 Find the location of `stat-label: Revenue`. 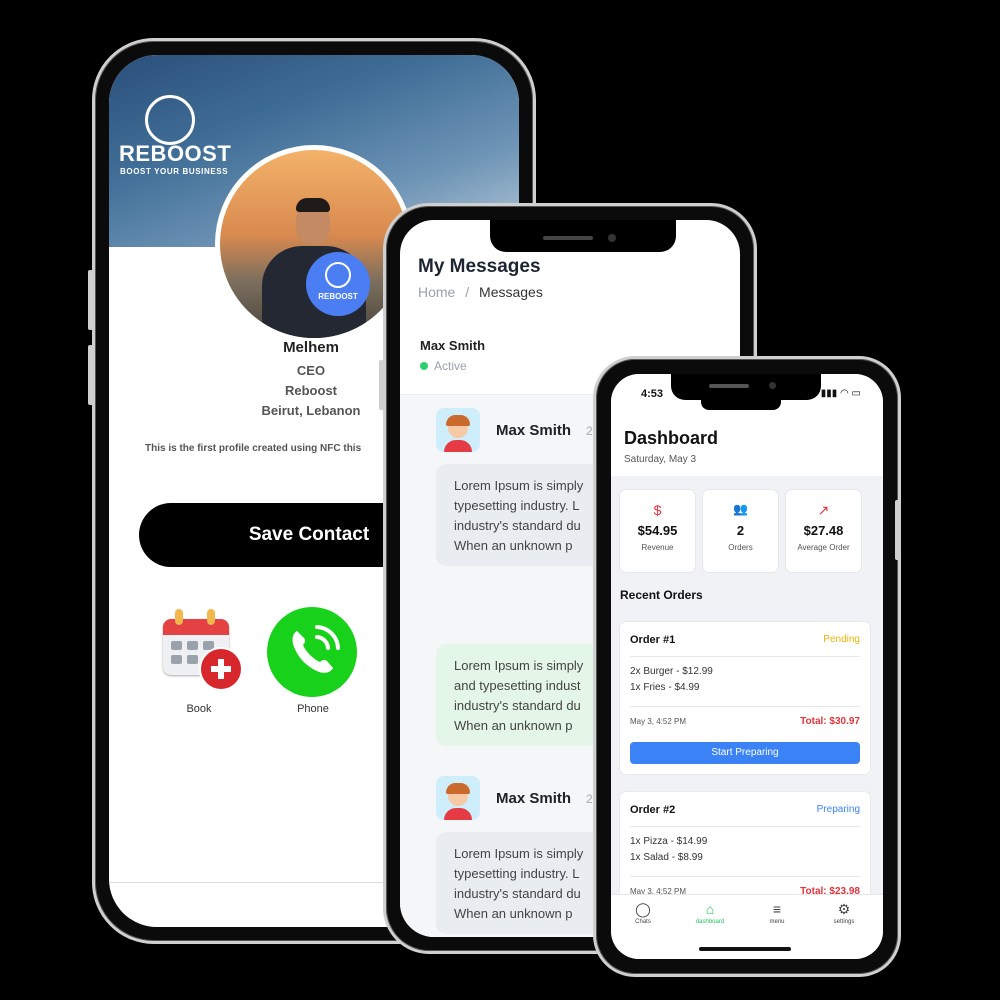

stat-label: Revenue is located at coordinates (657, 547).